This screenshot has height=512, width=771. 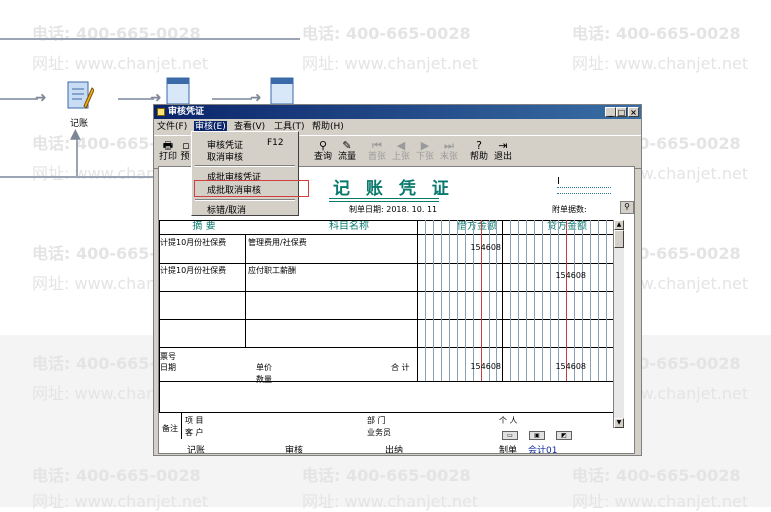 I want to click on scroll-up-icon: ▲, so click(x=619, y=225).